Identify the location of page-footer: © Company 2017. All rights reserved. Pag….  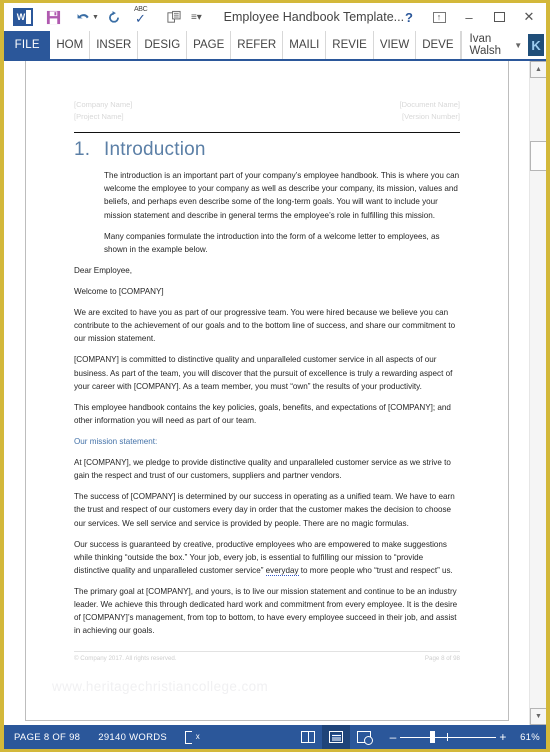
(267, 656).